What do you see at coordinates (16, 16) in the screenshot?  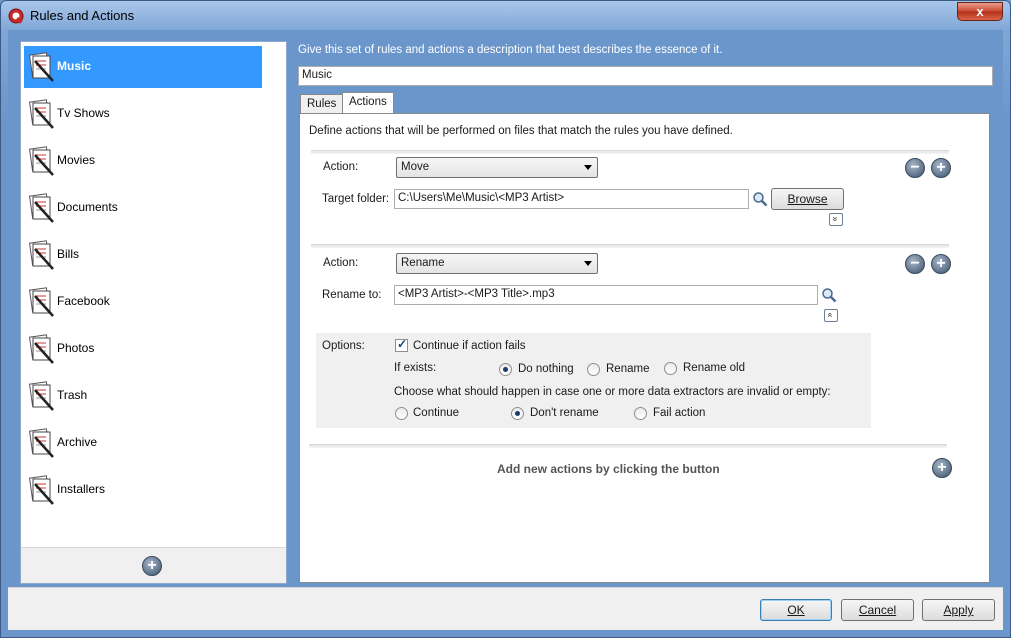 I see `app-icon` at bounding box center [16, 16].